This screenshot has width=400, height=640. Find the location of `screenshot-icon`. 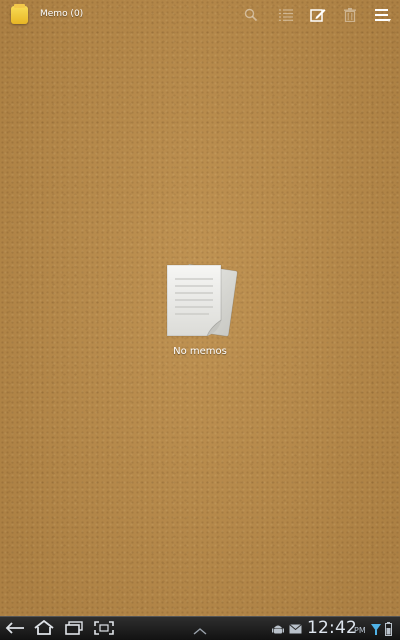

screenshot-icon is located at coordinates (104, 629).